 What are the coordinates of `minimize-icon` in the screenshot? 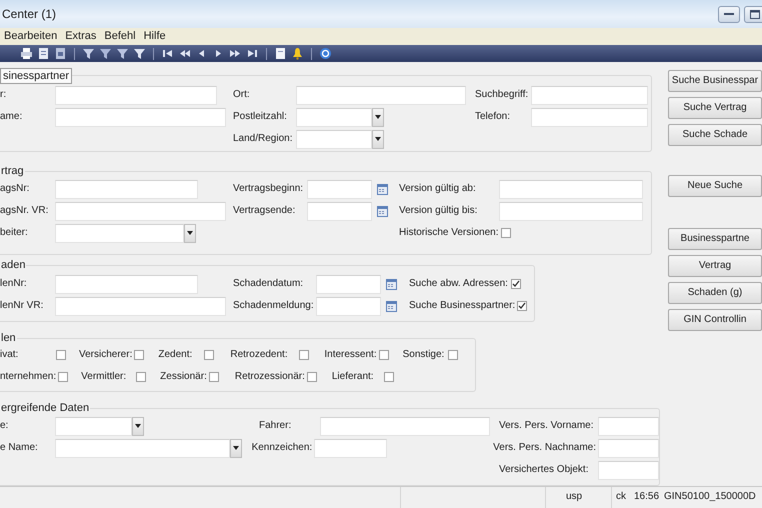 It's located at (729, 14).